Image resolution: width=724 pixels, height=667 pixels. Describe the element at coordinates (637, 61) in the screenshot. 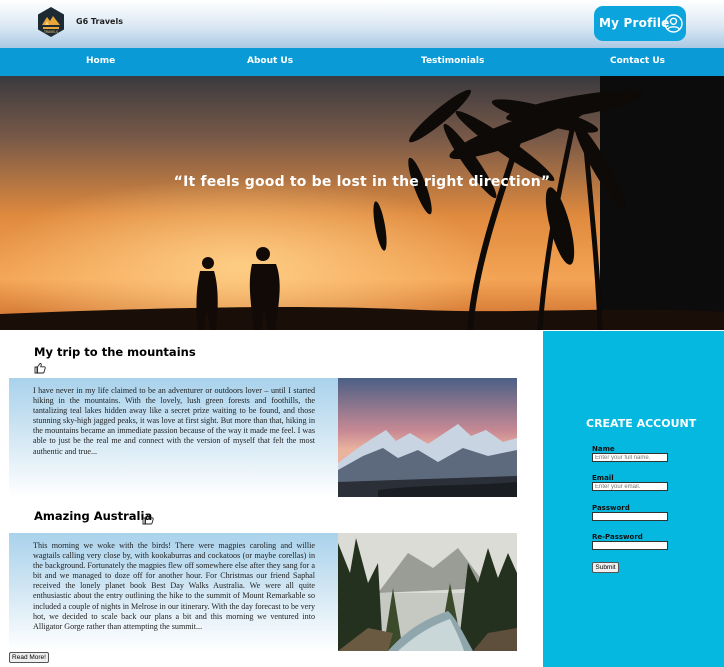

I see `nav-contact-us: Contact Us` at that location.